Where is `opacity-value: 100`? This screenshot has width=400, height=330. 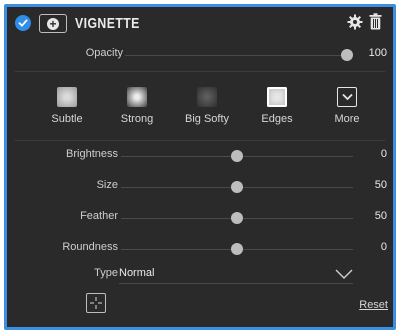 opacity-value: 100 is located at coordinates (377, 53).